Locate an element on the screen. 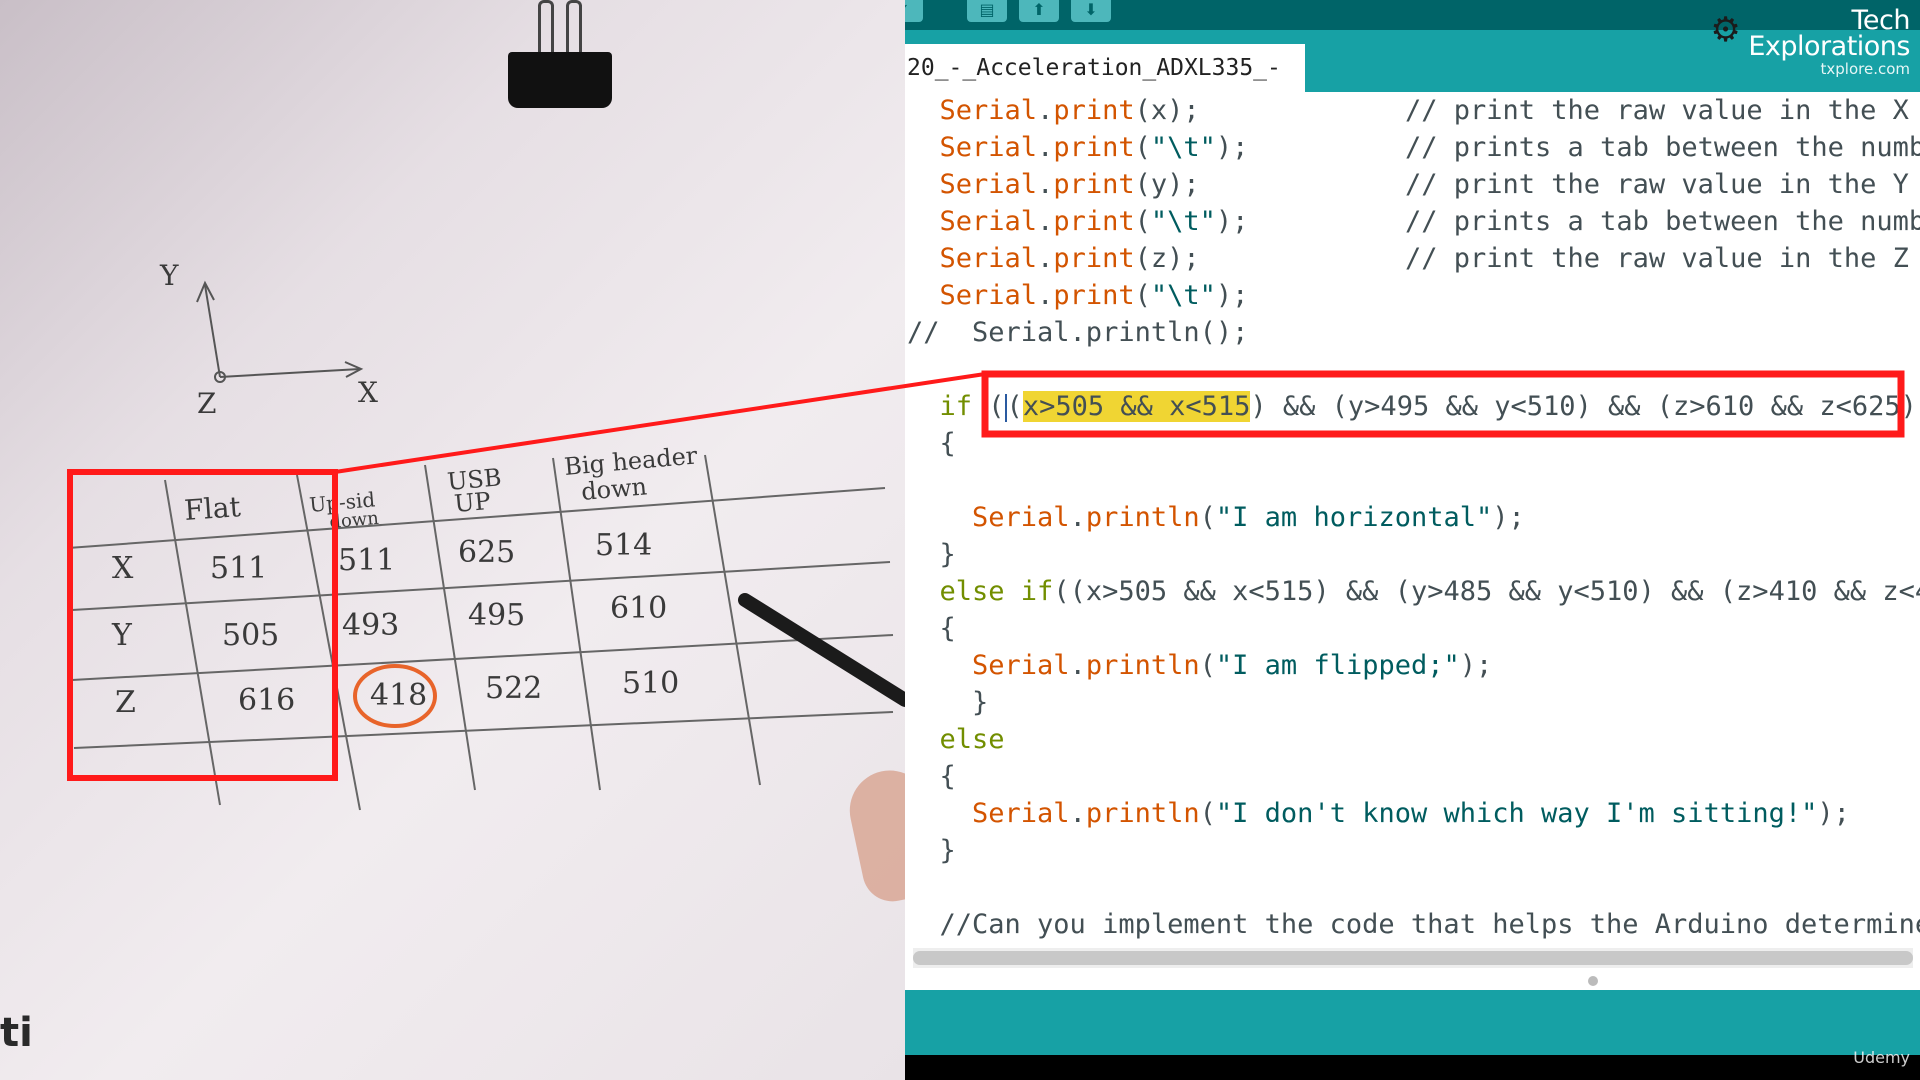  cell-y-usb: 495 is located at coordinates (496, 615).